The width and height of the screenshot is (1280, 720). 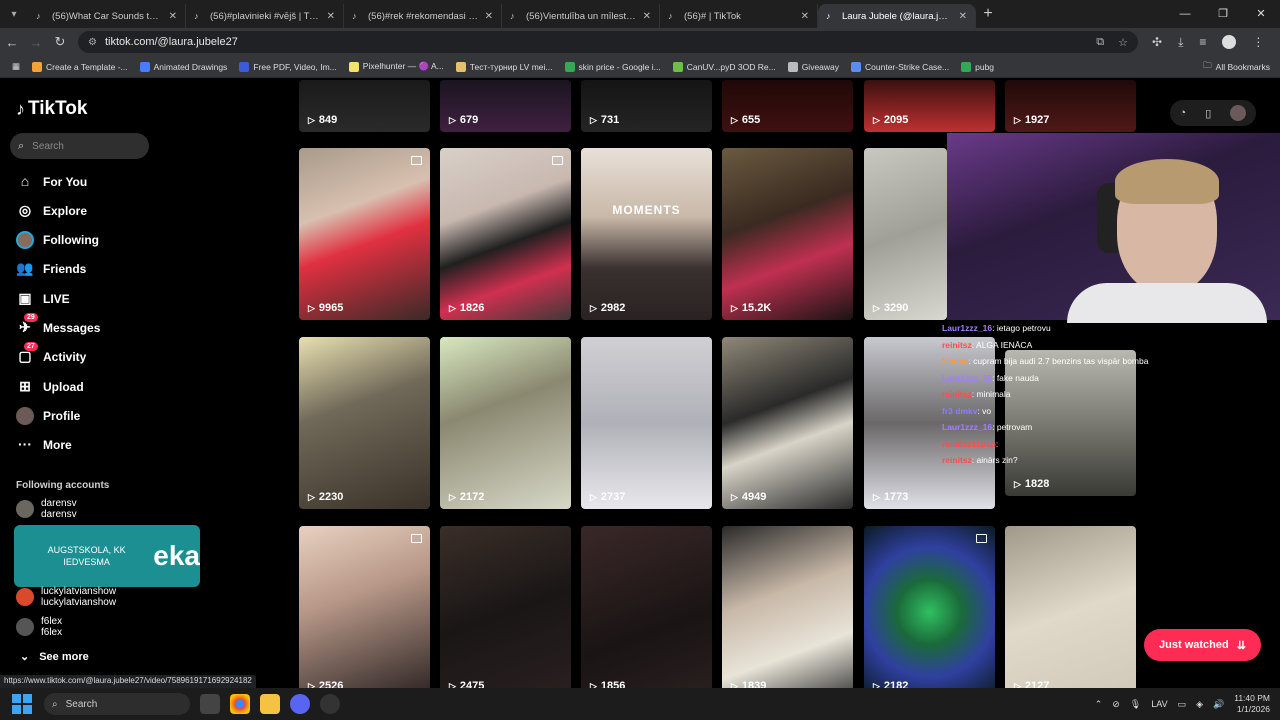 I want to click on following-account: f6lex f6lex, so click(x=39, y=627).